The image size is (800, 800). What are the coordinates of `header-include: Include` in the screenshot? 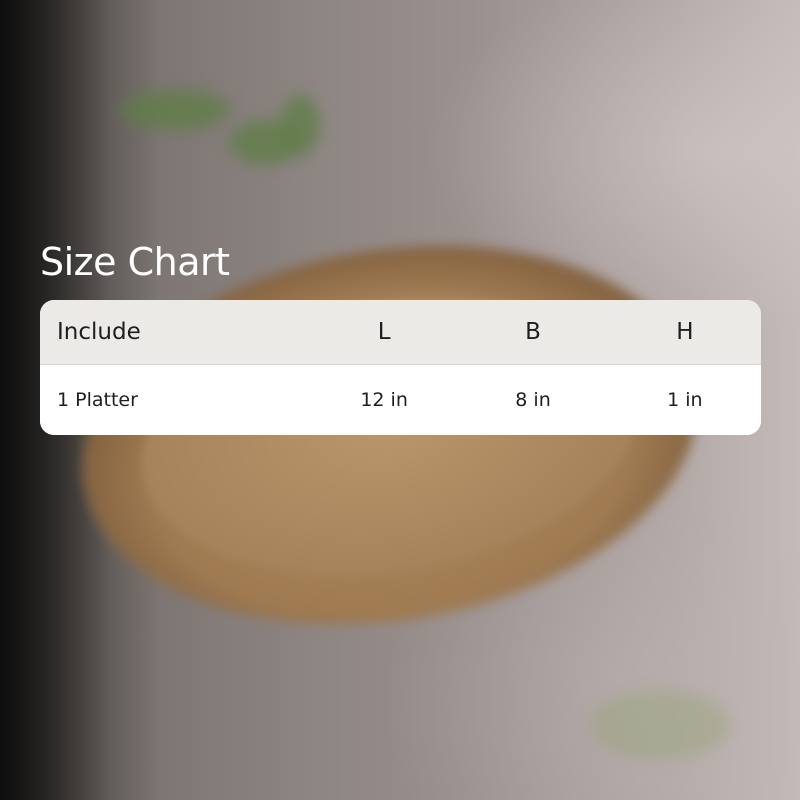 It's located at (99, 332).